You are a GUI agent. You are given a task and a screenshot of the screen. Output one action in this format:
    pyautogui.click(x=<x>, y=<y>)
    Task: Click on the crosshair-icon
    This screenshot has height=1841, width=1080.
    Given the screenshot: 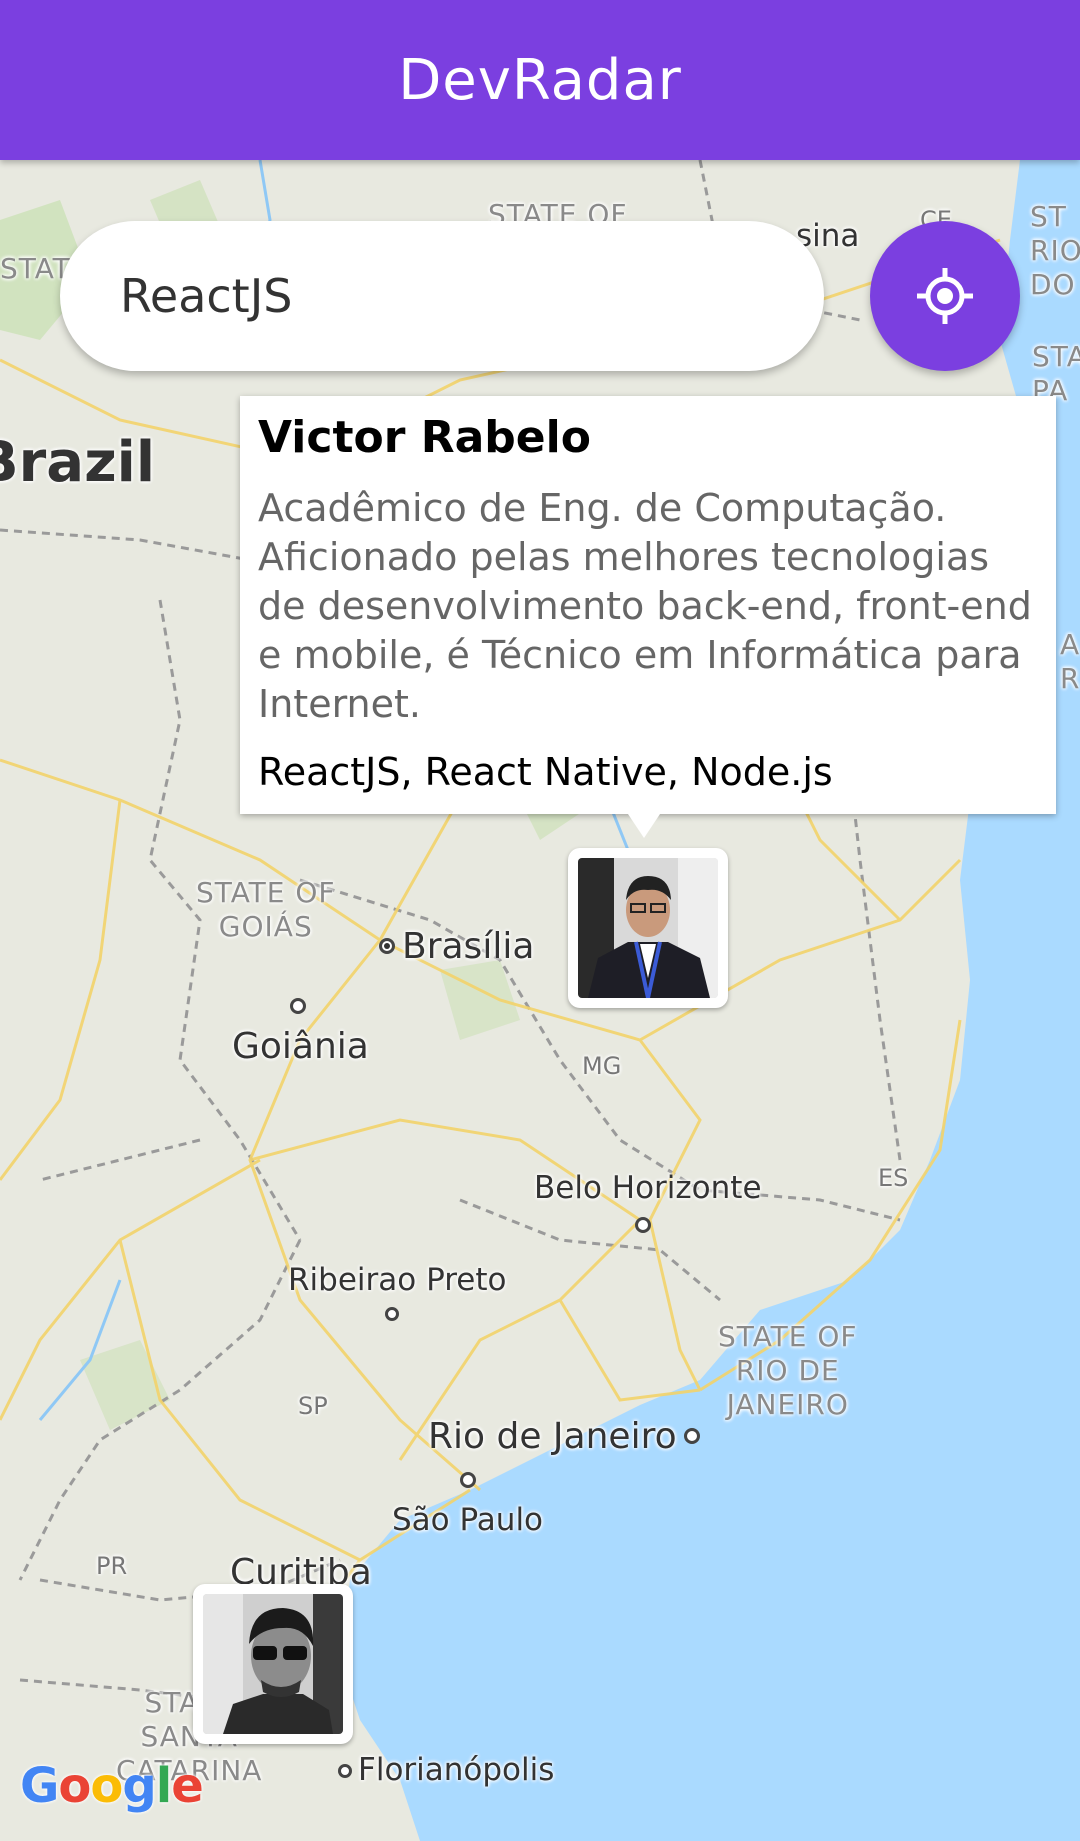 What is the action you would take?
    pyautogui.click(x=945, y=296)
    